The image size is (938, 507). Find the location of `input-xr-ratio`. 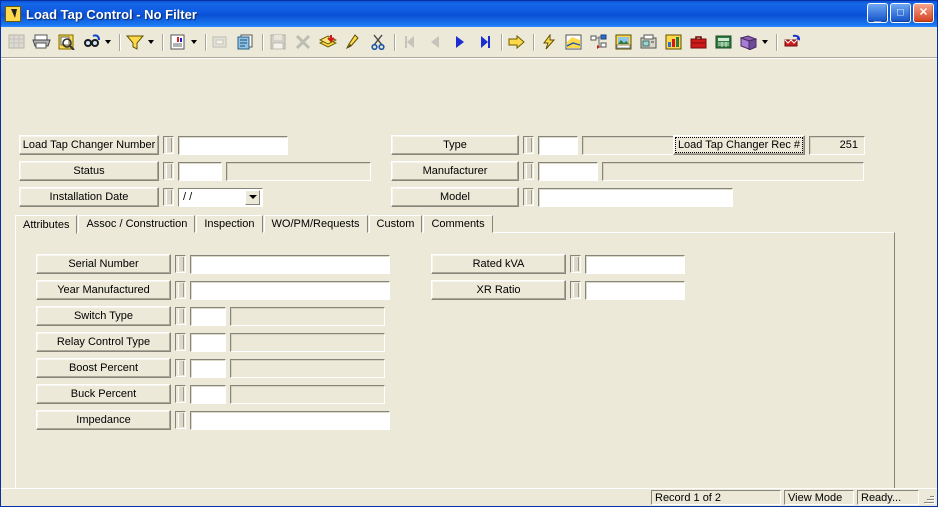

input-xr-ratio is located at coordinates (635, 290).